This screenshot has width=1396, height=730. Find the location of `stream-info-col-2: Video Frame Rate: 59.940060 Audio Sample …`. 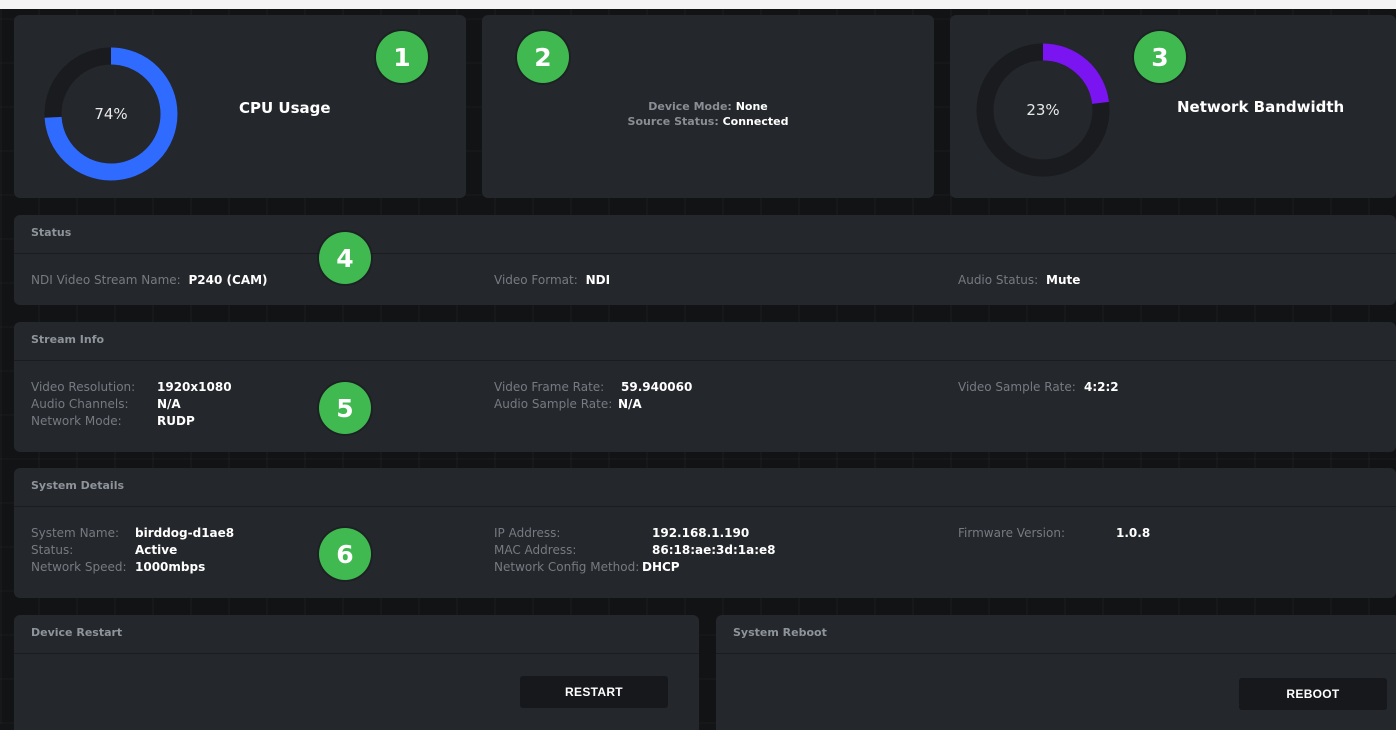

stream-info-col-2: Video Frame Rate: 59.940060 Audio Sample … is located at coordinates (593, 396).